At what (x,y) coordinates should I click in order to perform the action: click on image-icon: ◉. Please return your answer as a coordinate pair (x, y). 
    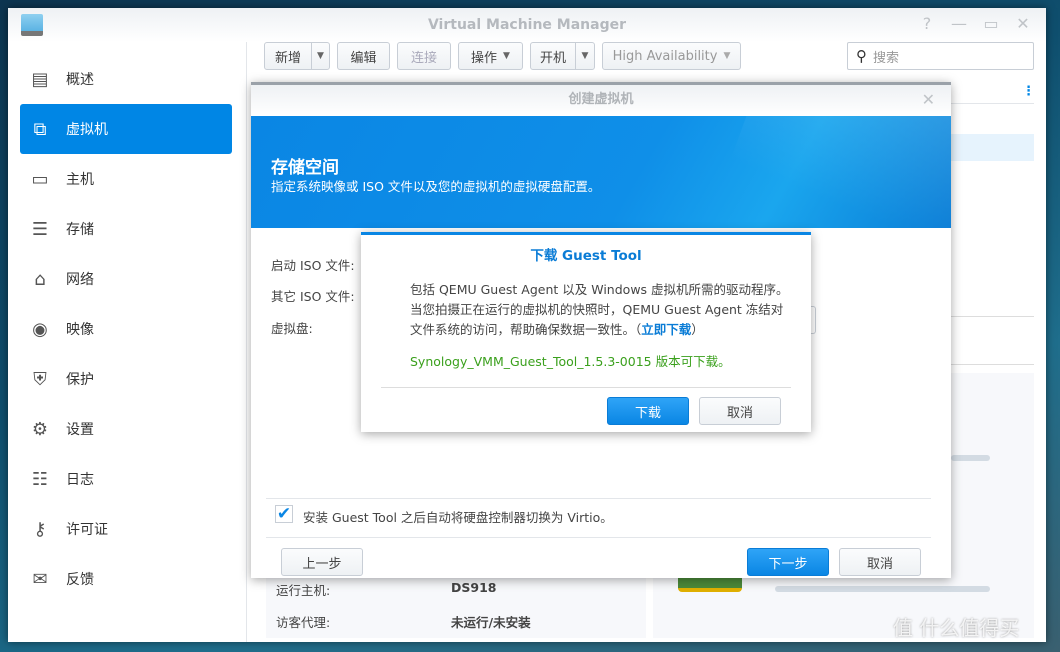
    Looking at the image, I should click on (40, 329).